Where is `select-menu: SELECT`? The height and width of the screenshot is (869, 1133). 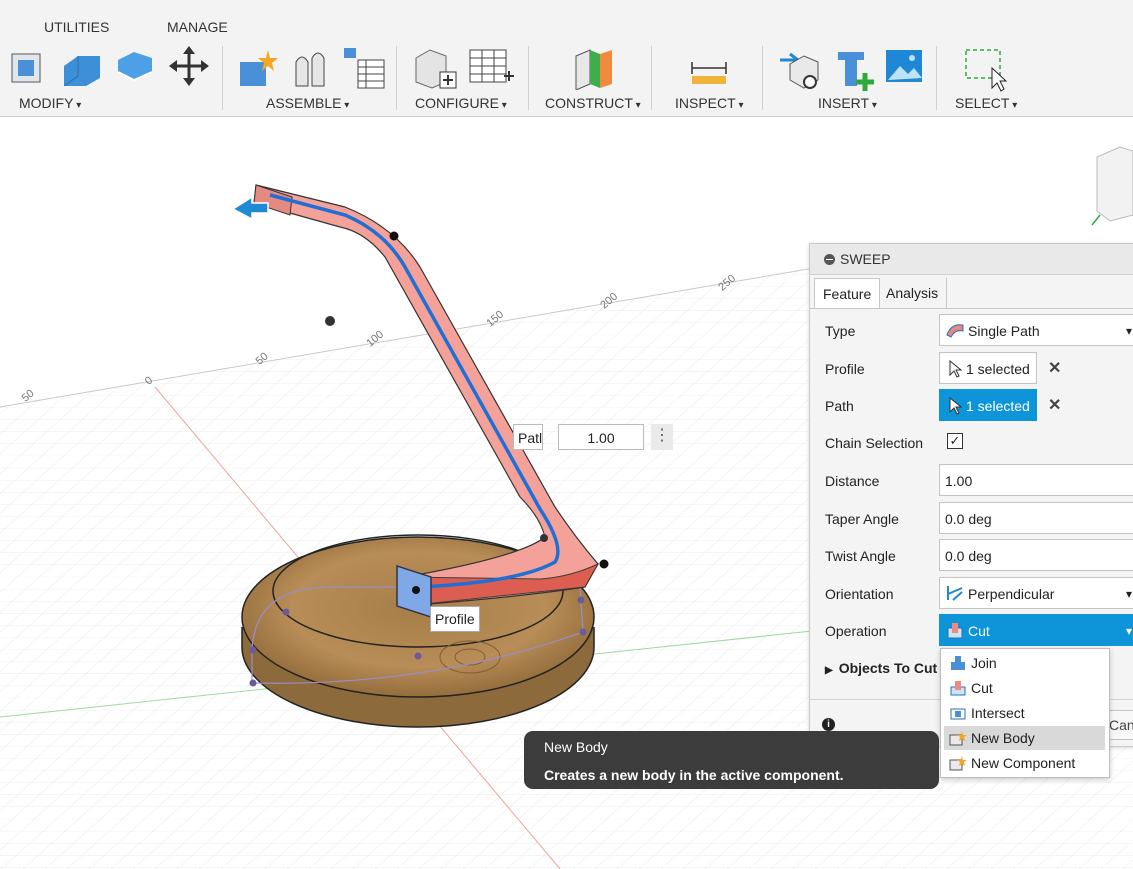
select-menu: SELECT is located at coordinates (986, 103).